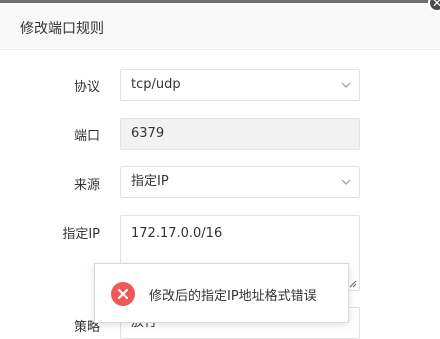 Image resolution: width=440 pixels, height=339 pixels. What do you see at coordinates (240, 182) in the screenshot?
I see `source-select: 指定IP` at bounding box center [240, 182].